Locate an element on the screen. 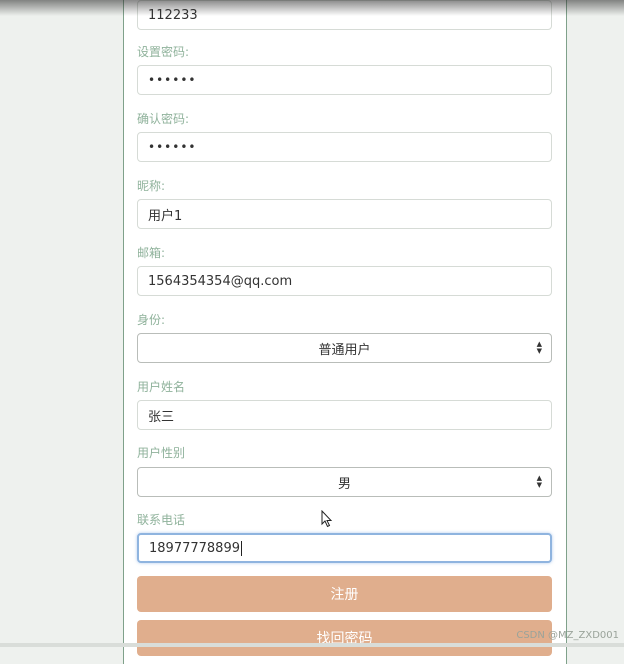 This screenshot has width=624, height=664. register-button: 注册 is located at coordinates (344, 594).